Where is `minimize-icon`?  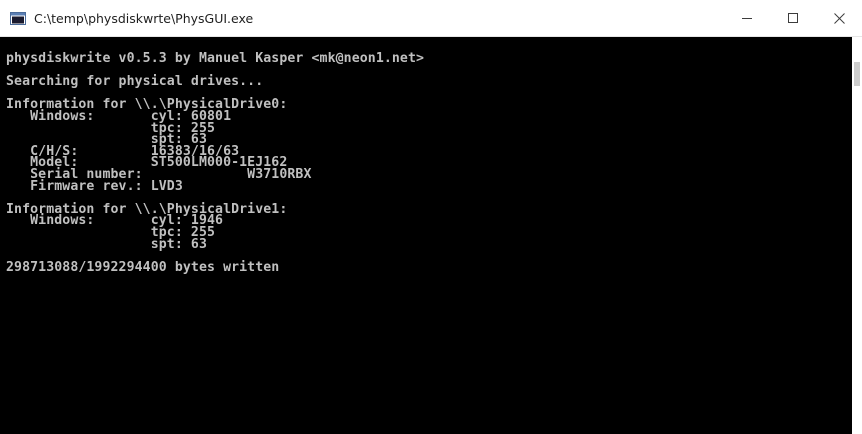
minimize-icon is located at coordinates (747, 18).